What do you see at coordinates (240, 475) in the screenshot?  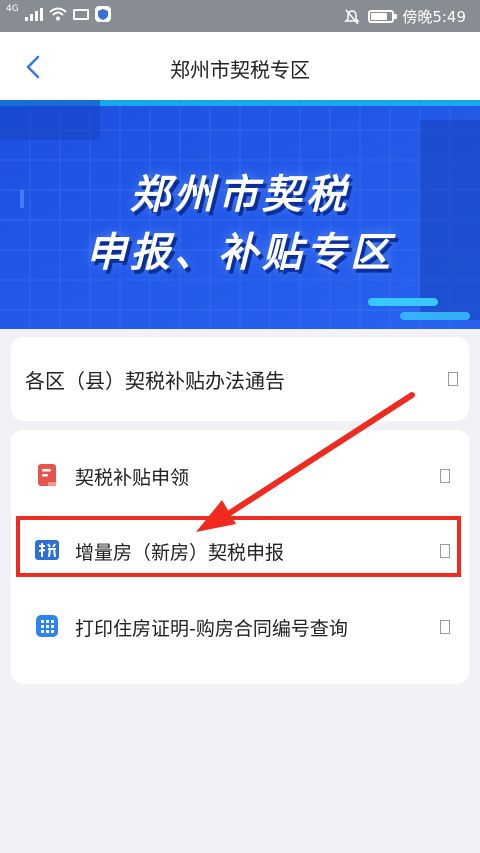 I see `service-item-deed-subsidy: 契税补贴申领` at bounding box center [240, 475].